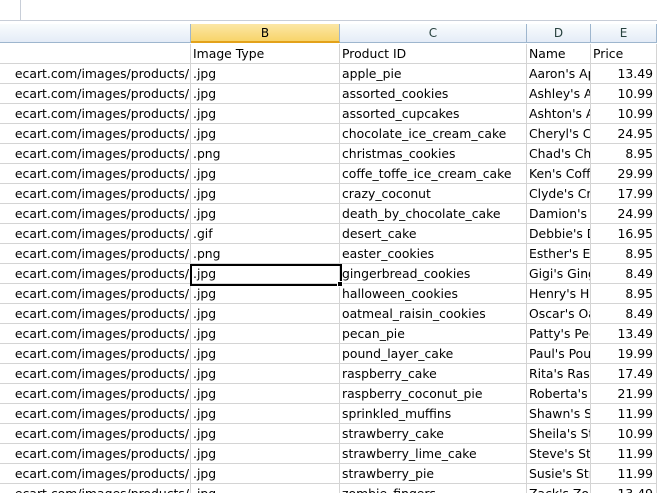 The height and width of the screenshot is (493, 657). What do you see at coordinates (624, 134) in the screenshot?
I see `cell-price: 24.95` at bounding box center [624, 134].